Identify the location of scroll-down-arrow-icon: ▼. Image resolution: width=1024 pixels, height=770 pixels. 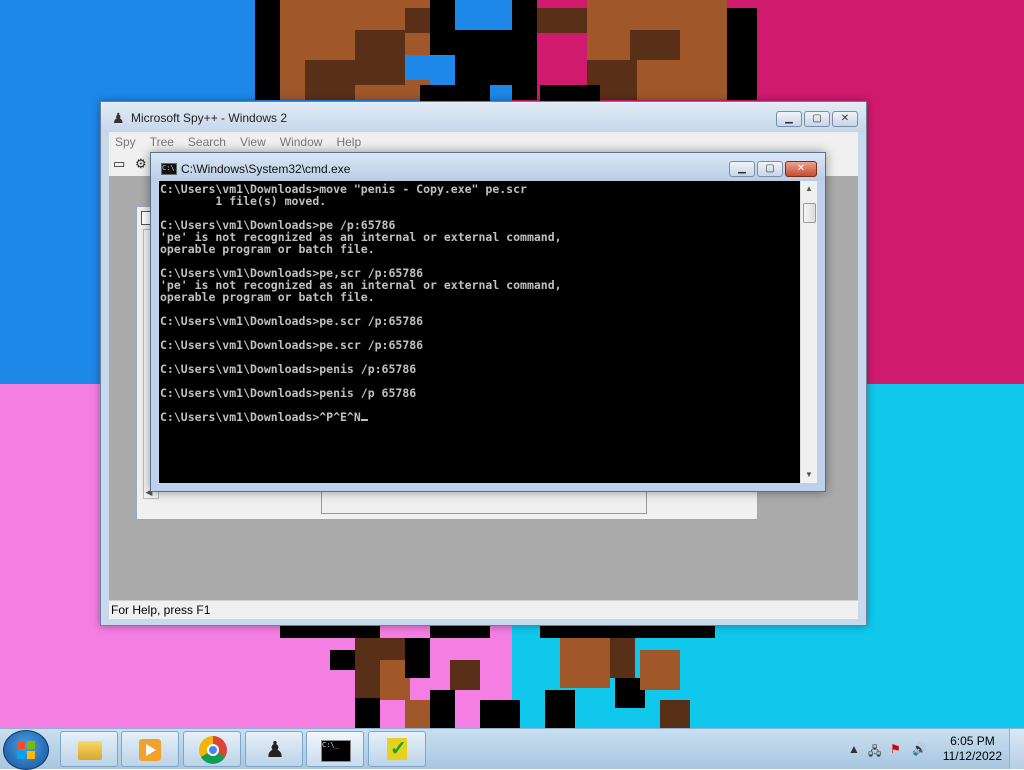
(809, 475).